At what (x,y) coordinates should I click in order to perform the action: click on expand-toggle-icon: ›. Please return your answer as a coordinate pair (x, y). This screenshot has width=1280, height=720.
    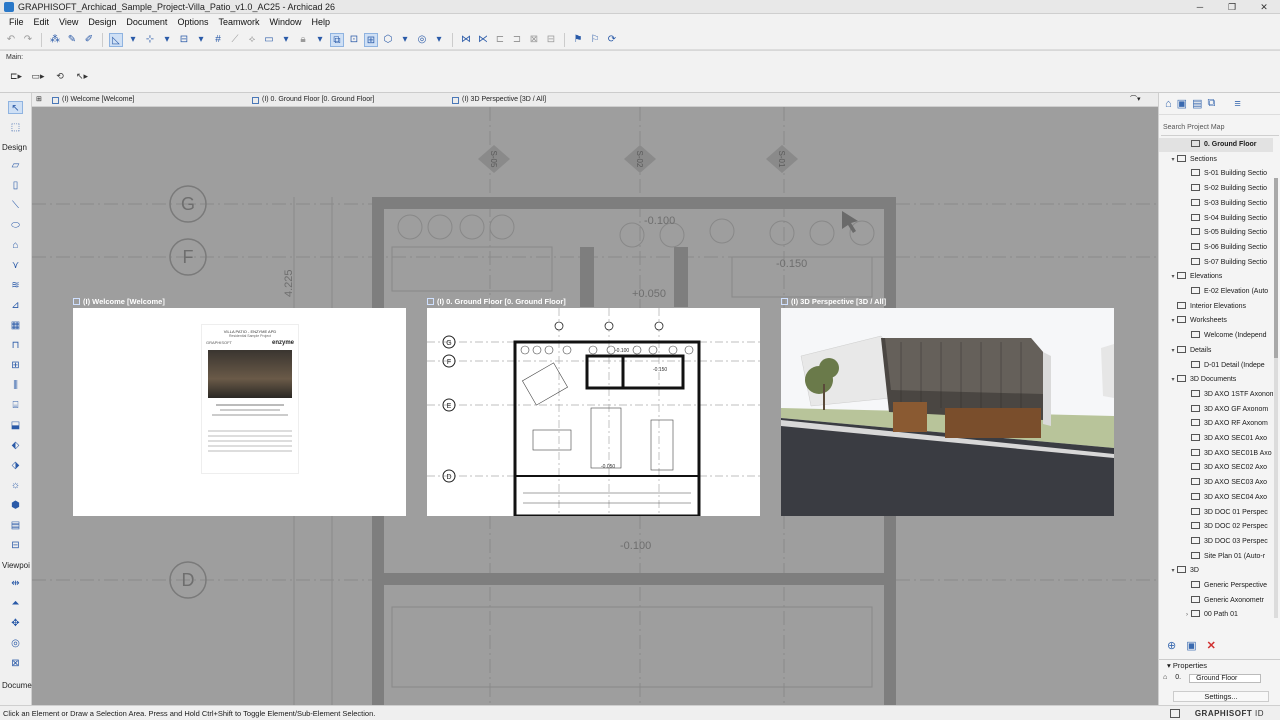
    Looking at the image, I should click on (1187, 613).